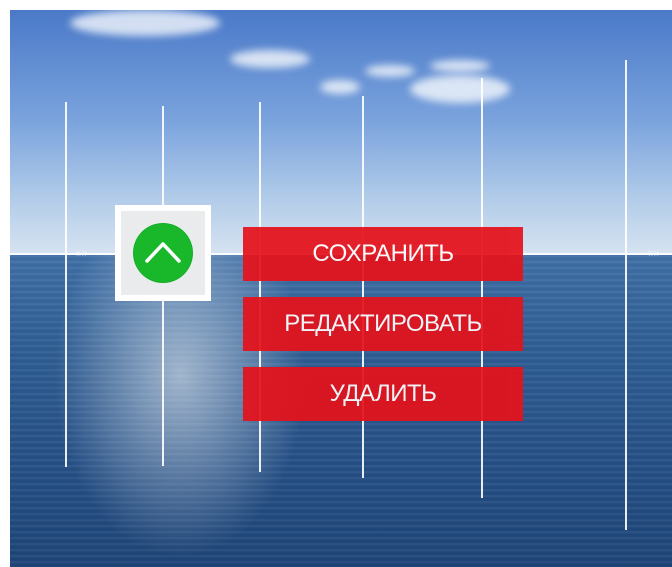 The width and height of the screenshot is (672, 567). I want to click on toggle-inner, so click(163, 253).